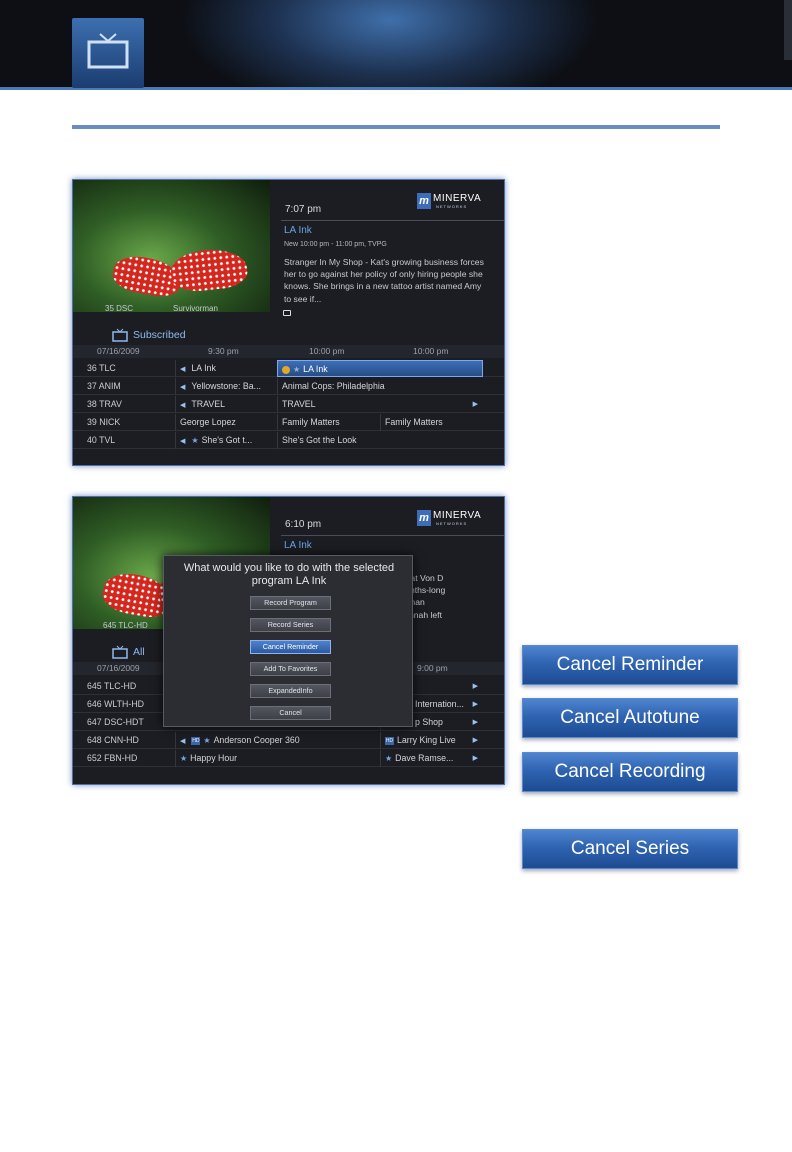  I want to click on cancel-recording-button: Cancel Recording, so click(630, 772).